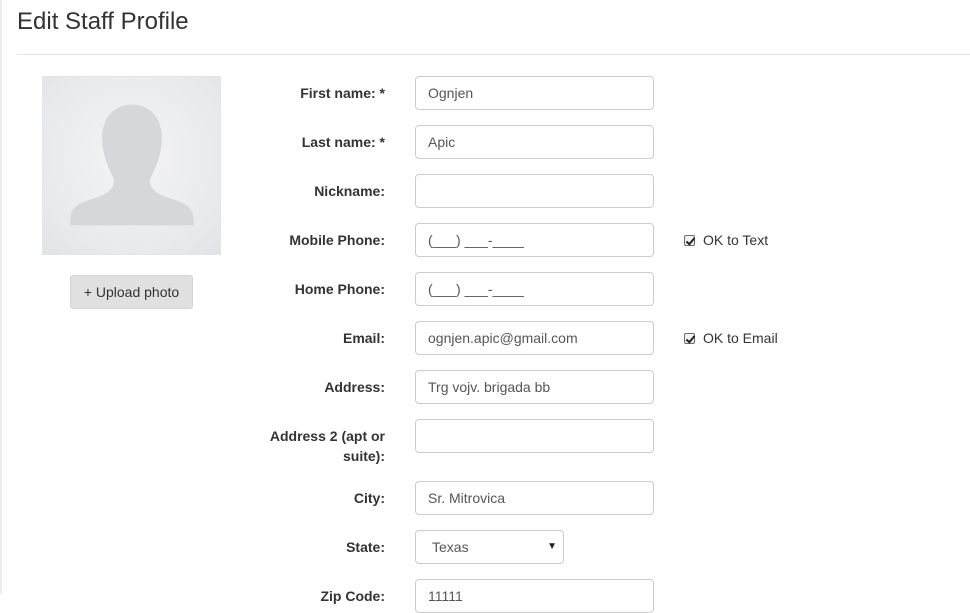  I want to click on profile-photo, so click(131, 165).